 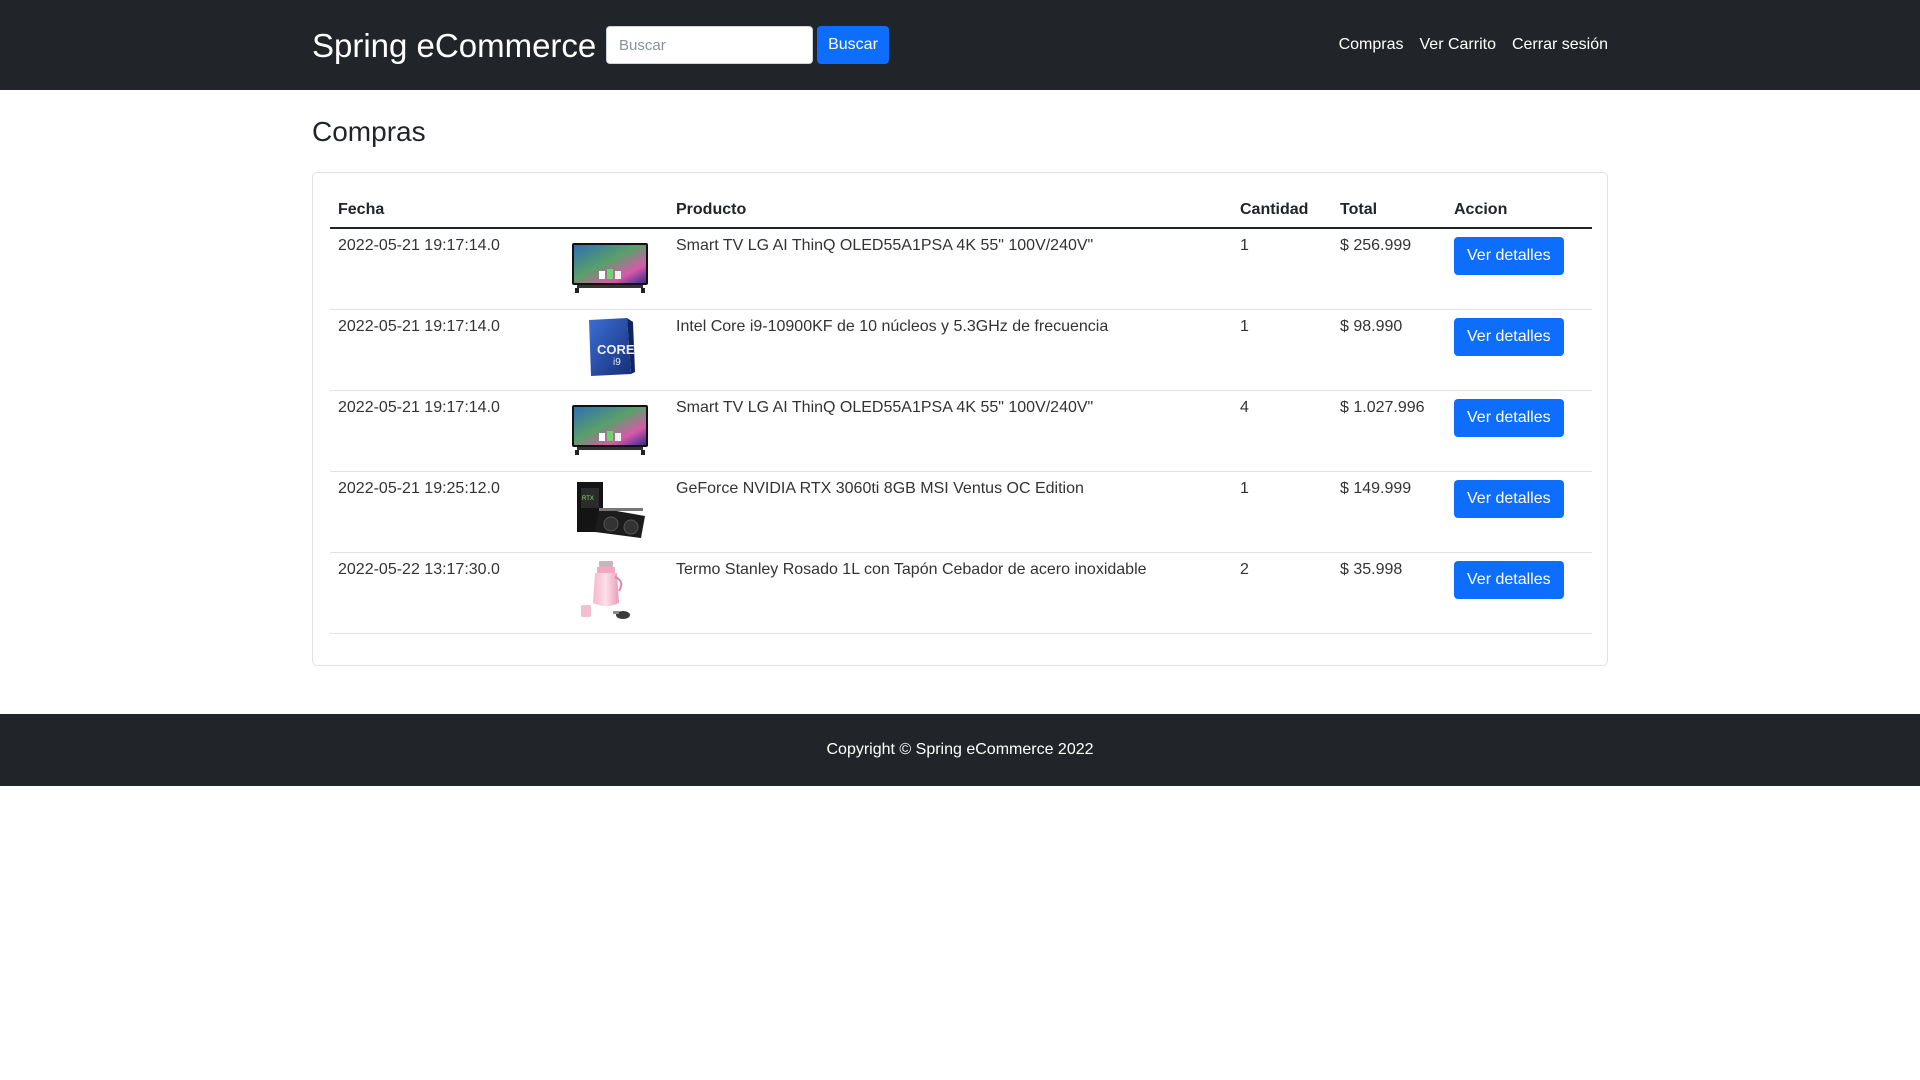 I want to click on svg-text: CORE, so click(x=616, y=349).